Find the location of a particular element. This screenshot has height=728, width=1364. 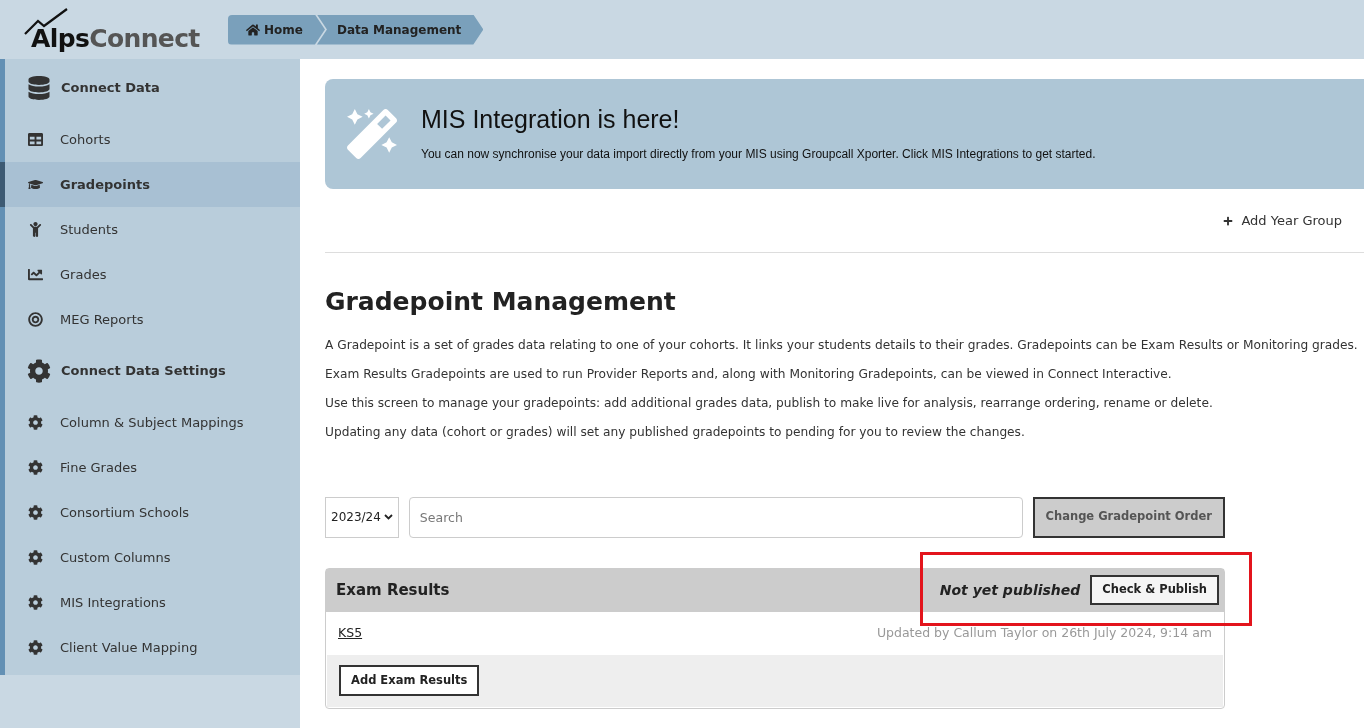

gradepoint-link: KS5 is located at coordinates (607, 633).